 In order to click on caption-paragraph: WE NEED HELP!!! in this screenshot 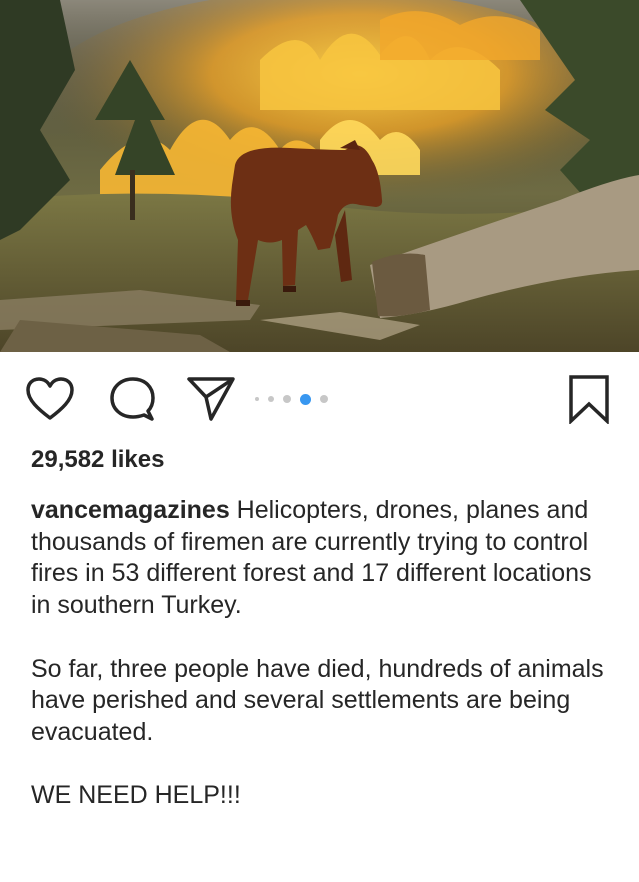, I will do `click(136, 795)`.